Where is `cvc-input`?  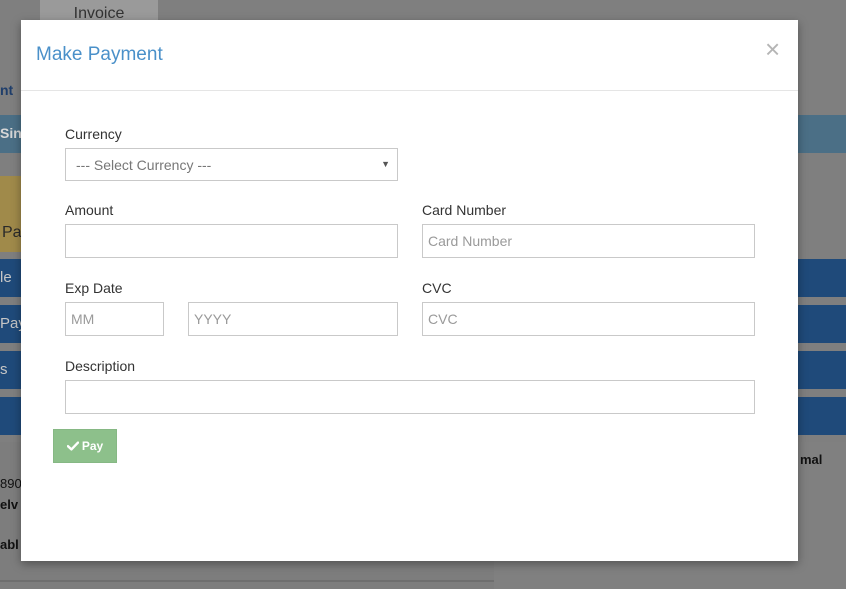 cvc-input is located at coordinates (588, 319).